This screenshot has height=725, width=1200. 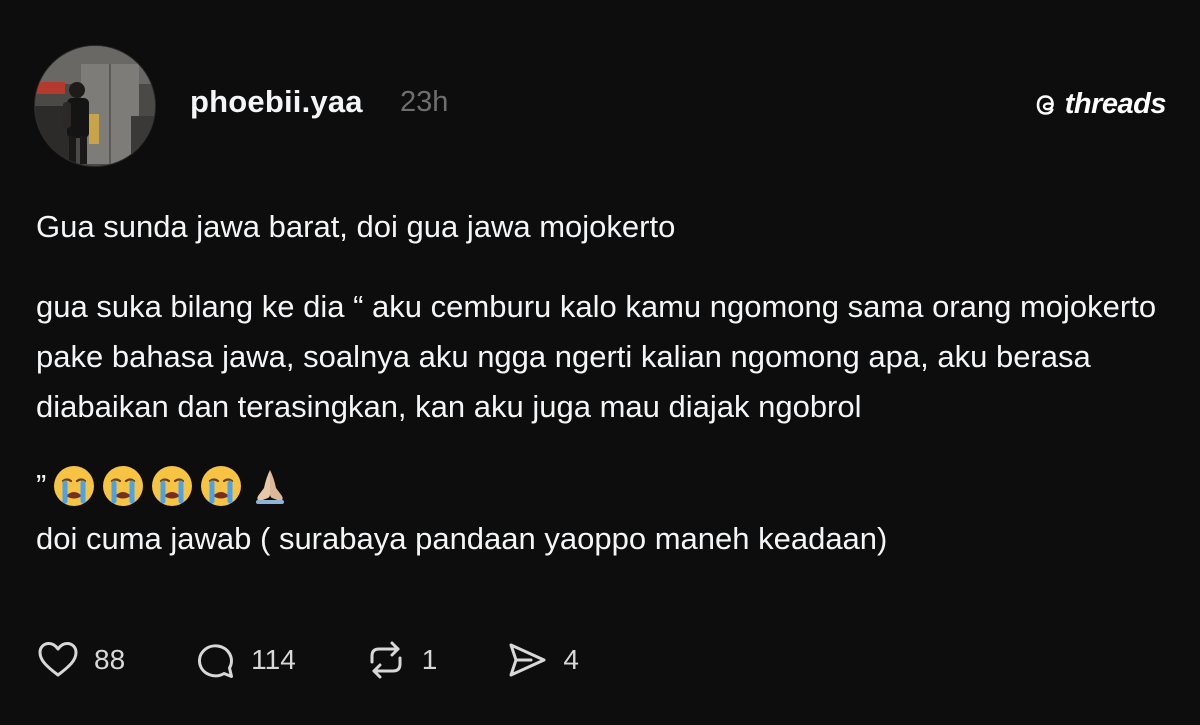 What do you see at coordinates (307, 660) in the screenshot?
I see `action-bar: 88 114 1 4` at bounding box center [307, 660].